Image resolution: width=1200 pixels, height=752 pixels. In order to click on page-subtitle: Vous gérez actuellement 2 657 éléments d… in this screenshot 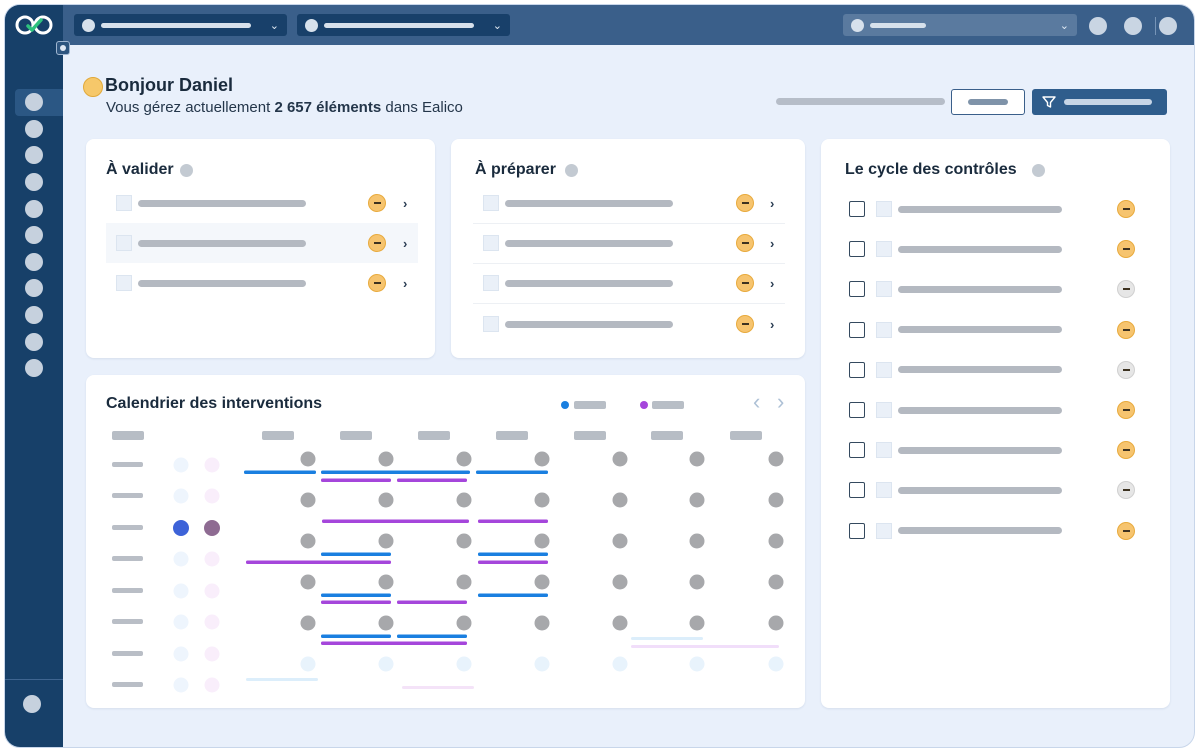, I will do `click(284, 107)`.